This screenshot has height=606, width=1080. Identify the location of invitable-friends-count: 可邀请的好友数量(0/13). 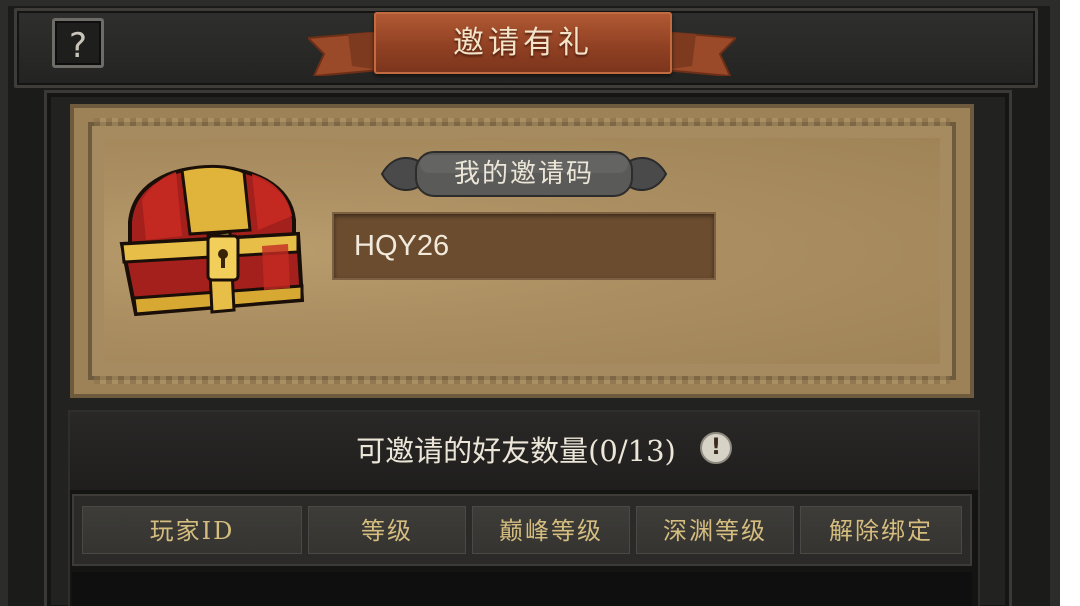
(516, 451).